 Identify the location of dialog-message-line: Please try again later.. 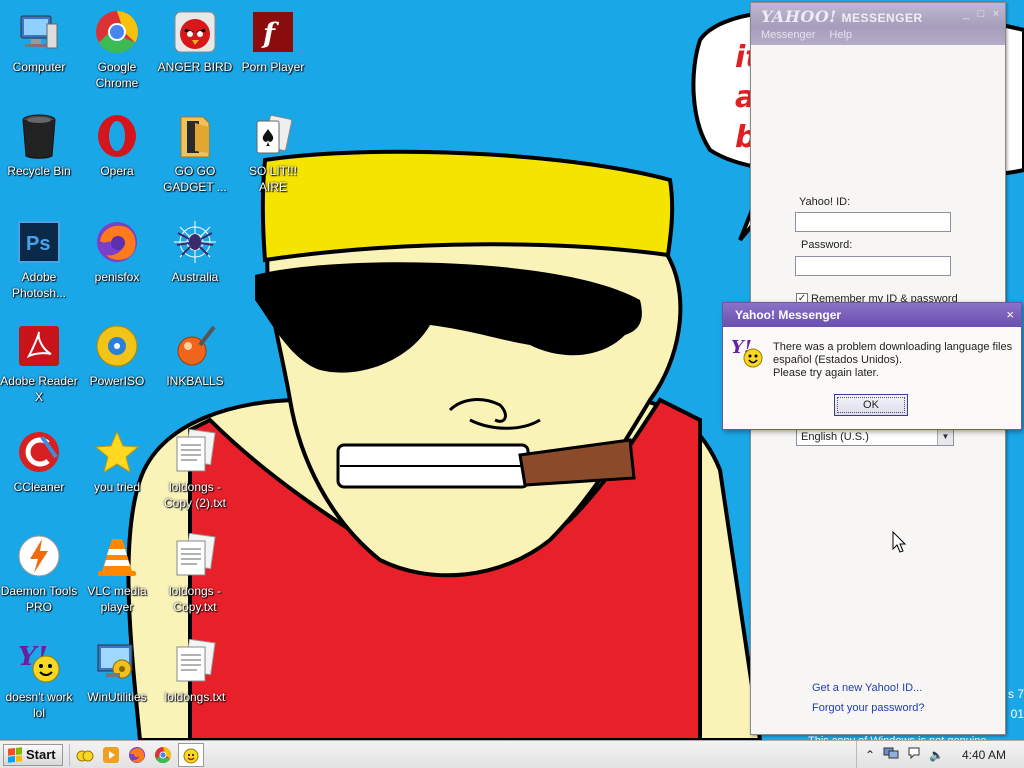
(826, 373).